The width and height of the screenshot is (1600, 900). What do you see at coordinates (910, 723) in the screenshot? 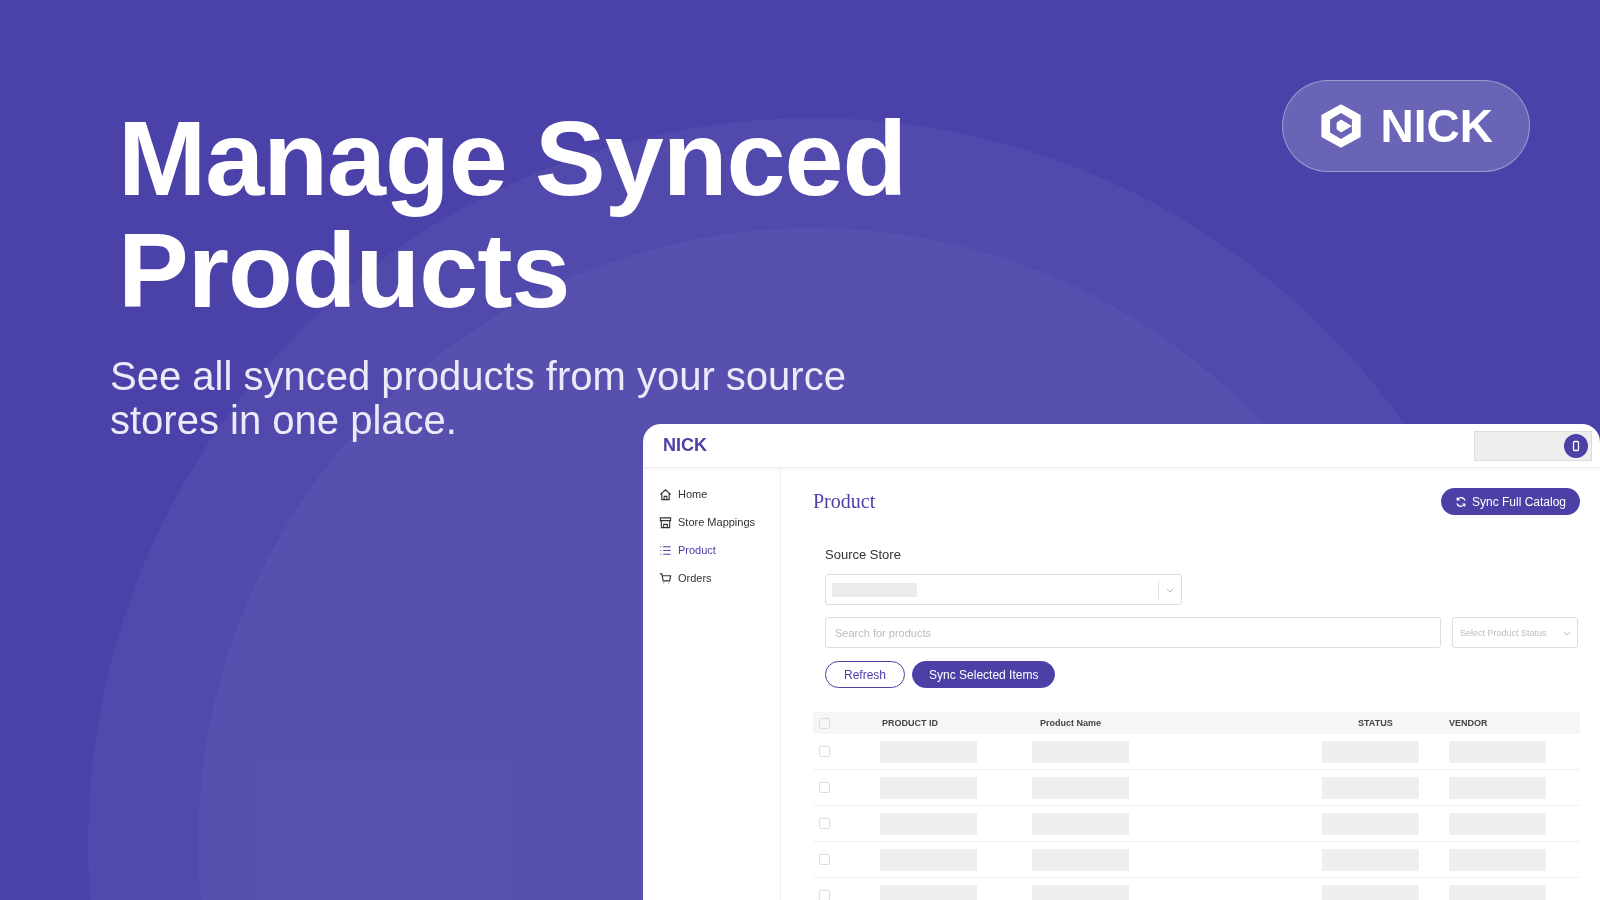
I see `column-header: PRODUCT ID` at bounding box center [910, 723].